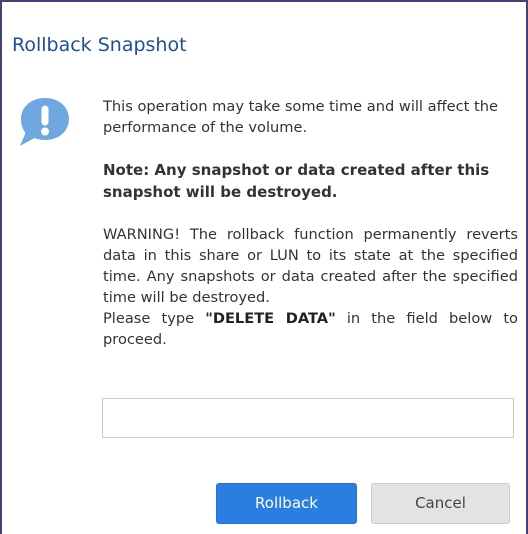  What do you see at coordinates (154, 318) in the screenshot?
I see `instruction-prefix: Please type` at bounding box center [154, 318].